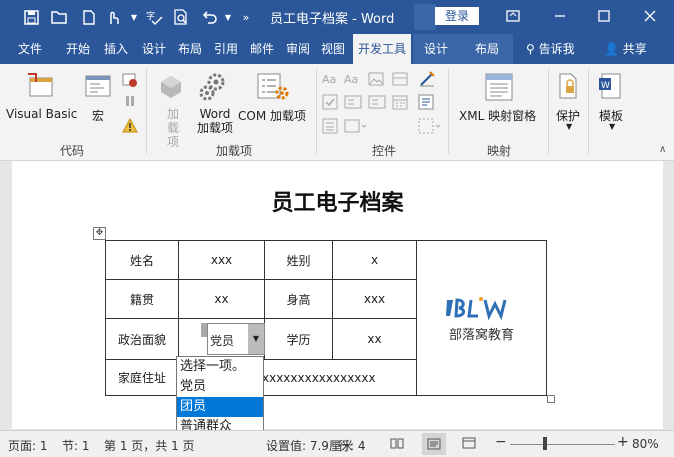 Image resolution: width=674 pixels, height=457 pixels. I want to click on tab-references: 引用, so click(226, 49).